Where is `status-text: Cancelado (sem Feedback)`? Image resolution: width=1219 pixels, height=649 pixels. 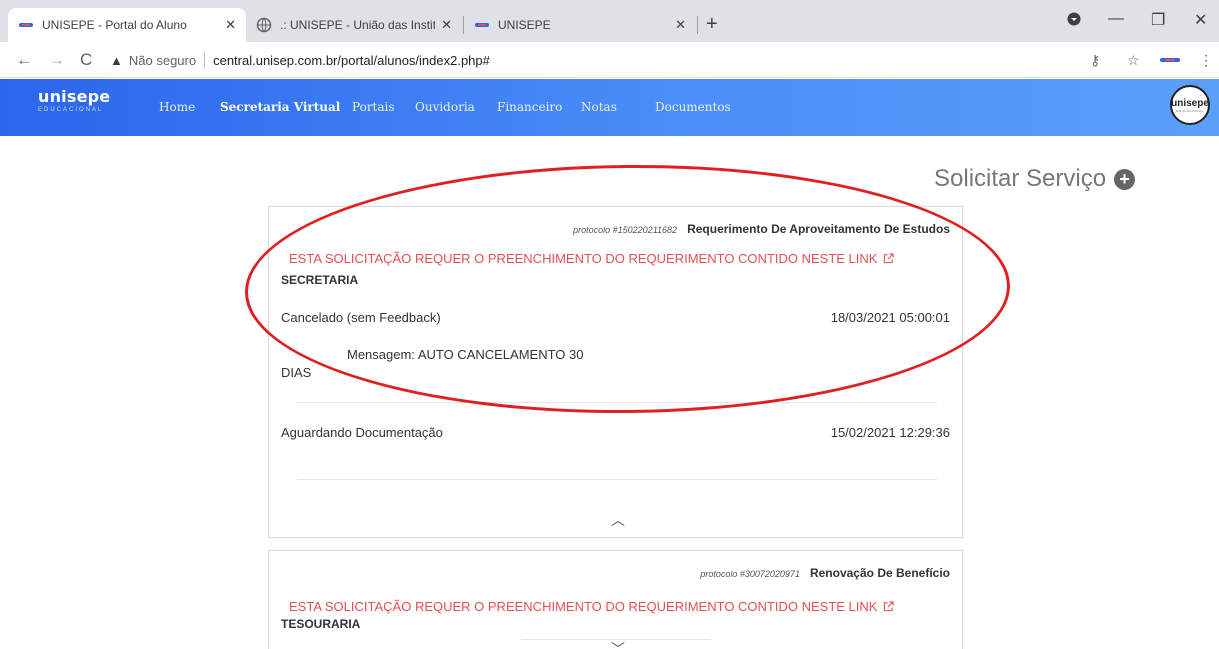
status-text: Cancelado (sem Feedback) is located at coordinates (361, 317).